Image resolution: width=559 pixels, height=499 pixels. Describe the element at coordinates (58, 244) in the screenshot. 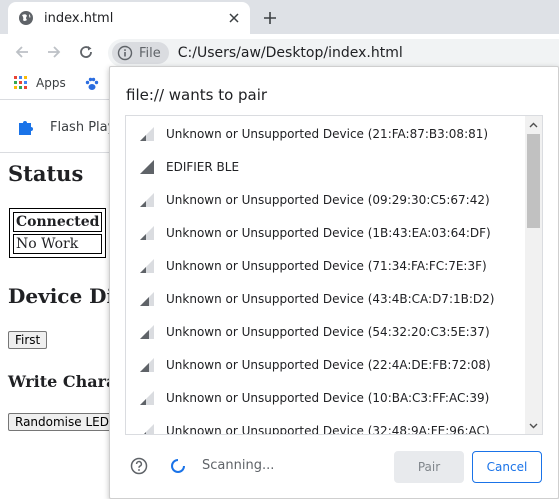

I see `status-work: No Work` at that location.